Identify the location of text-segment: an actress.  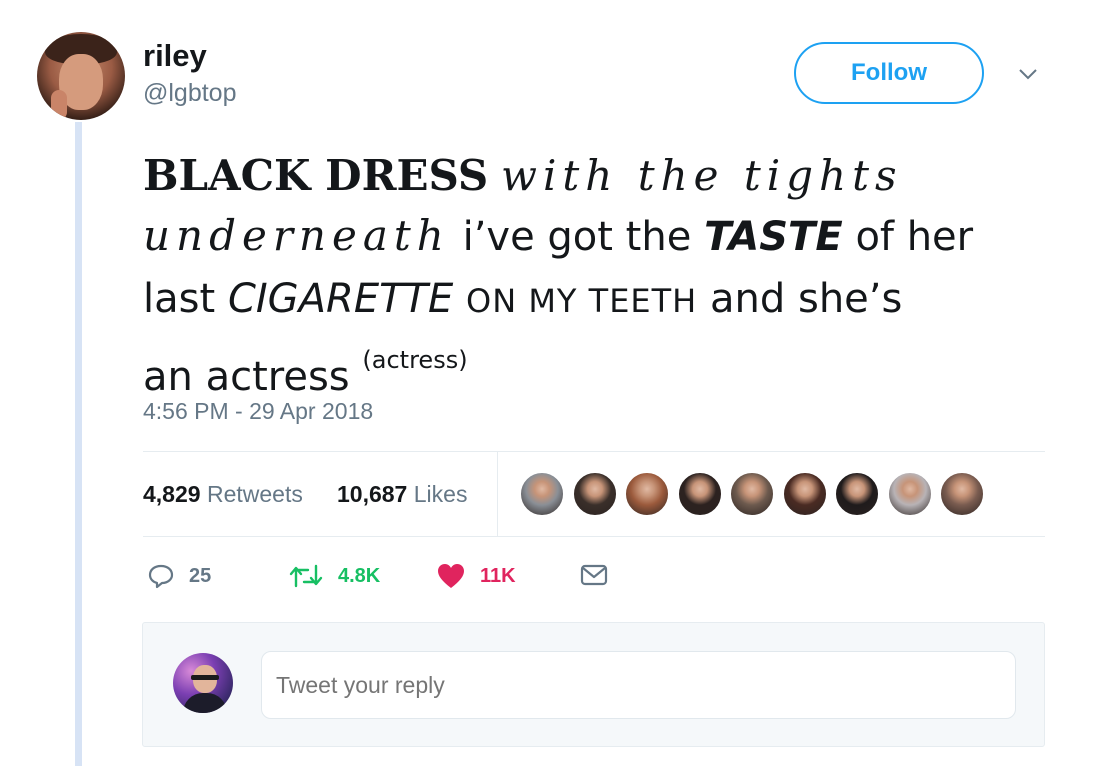
(246, 377).